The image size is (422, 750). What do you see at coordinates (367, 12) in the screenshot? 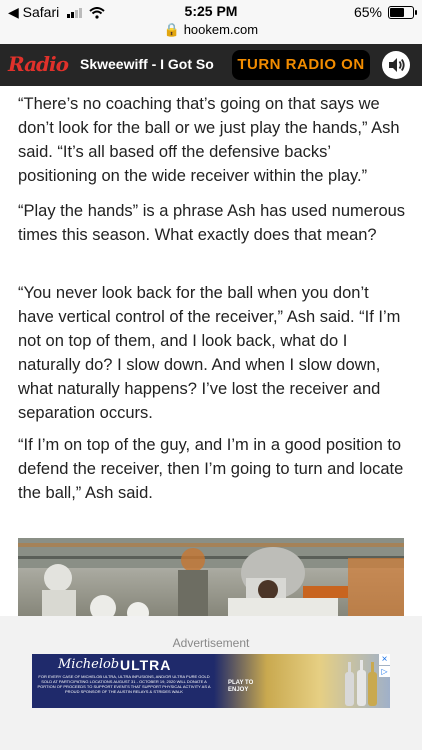
I see `battery-percent: 65%` at bounding box center [367, 12].